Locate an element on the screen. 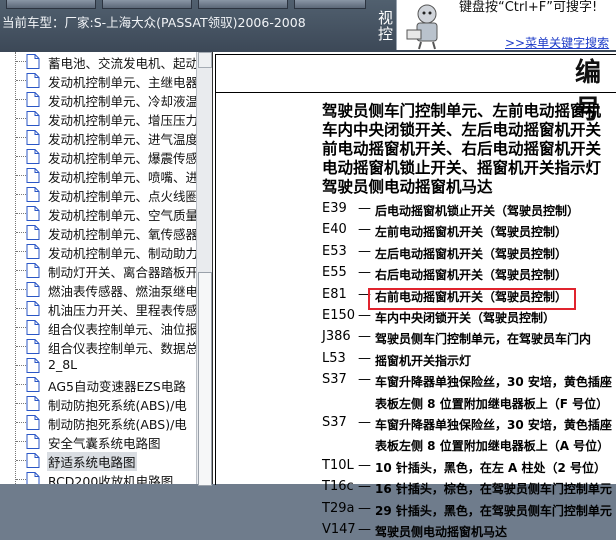 The image size is (616, 540). legend-description: 车窗升降器单独保险丝，30 安培，黄色插座 is located at coordinates (493, 425).